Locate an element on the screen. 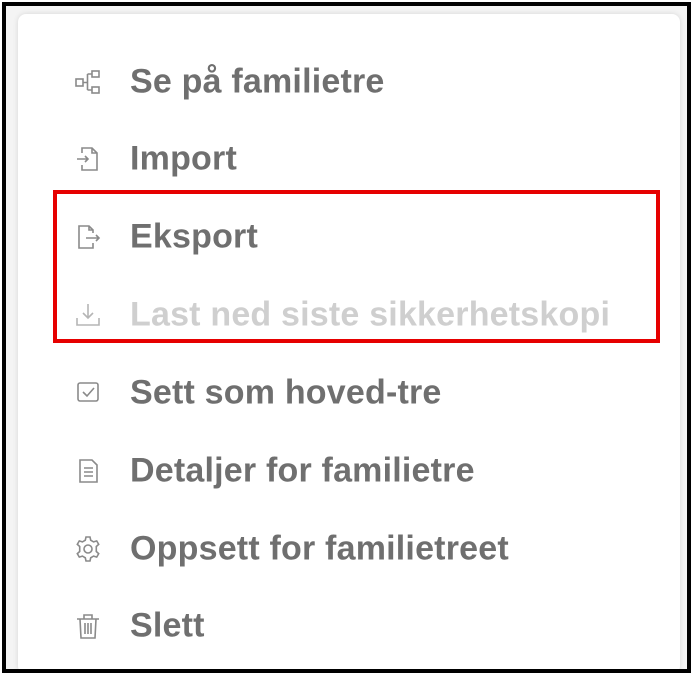  menu-item-label: Oppsett for familietreet is located at coordinates (319, 548).